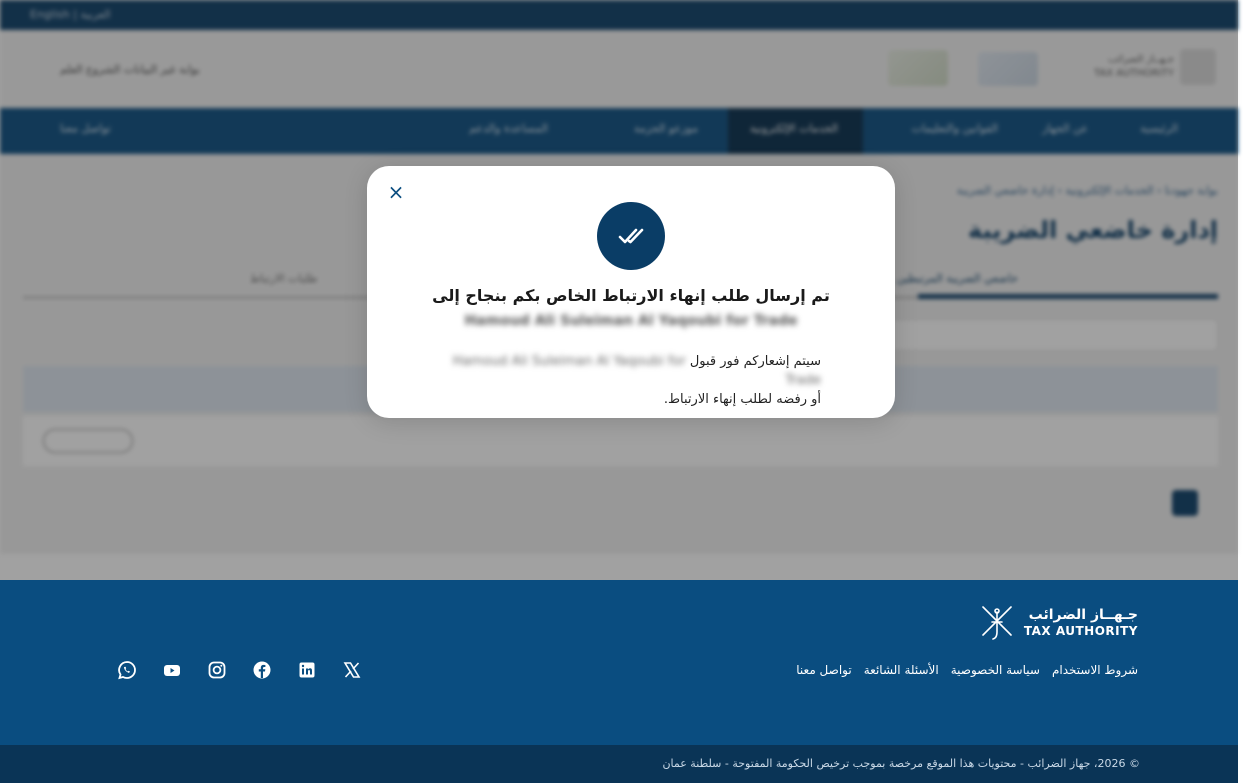  Describe the element at coordinates (997, 623) in the screenshot. I see `khanjar-emblem-icon` at that location.